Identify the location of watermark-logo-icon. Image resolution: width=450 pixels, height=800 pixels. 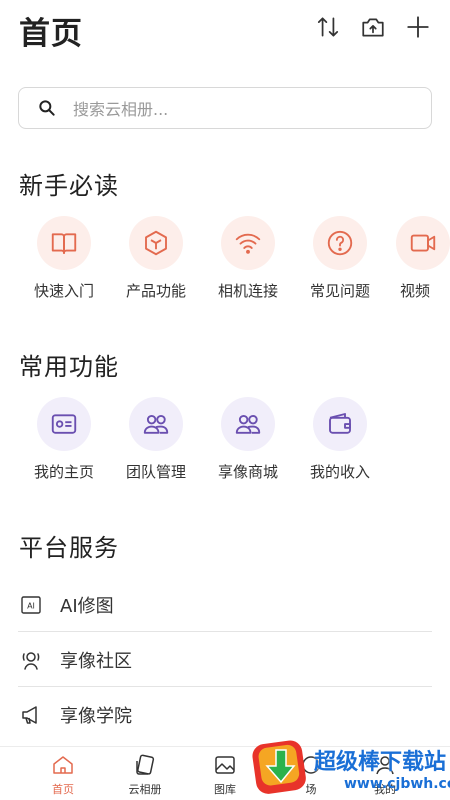
(279, 767).